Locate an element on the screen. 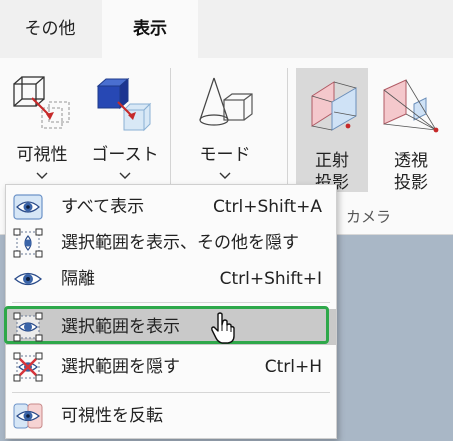 The height and width of the screenshot is (441, 453). menu-item-label: 選択範囲を表示 is located at coordinates (120, 327).